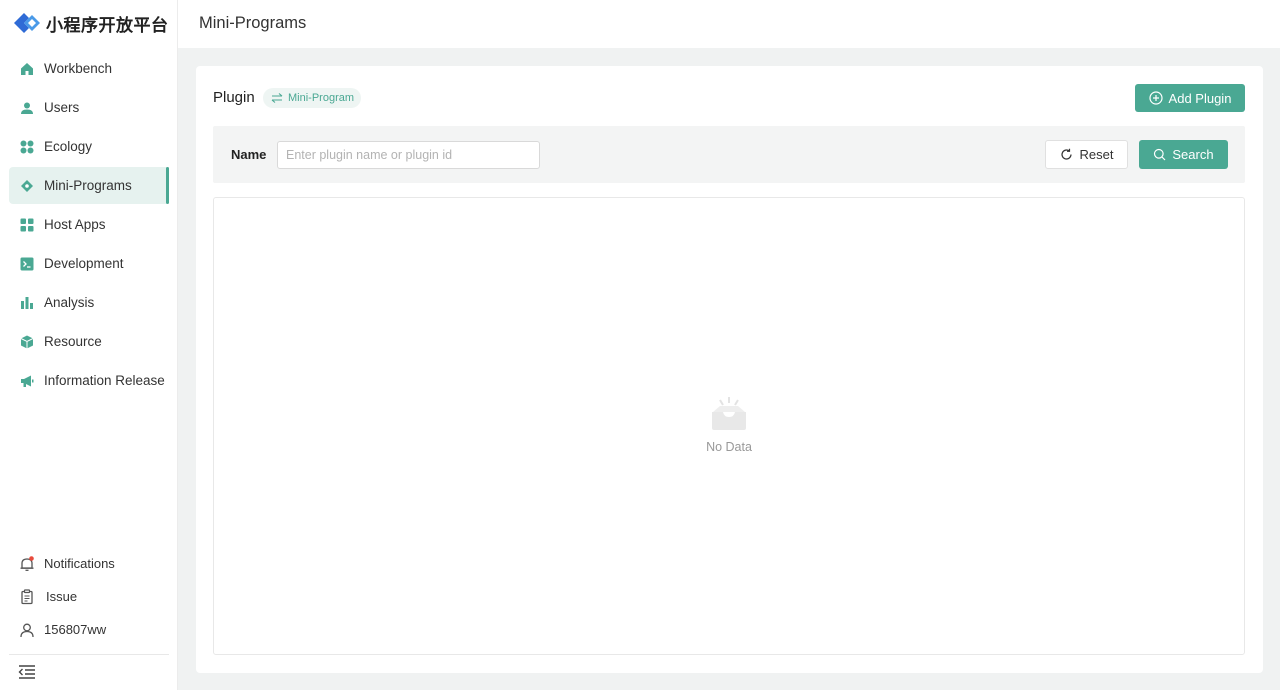 This screenshot has height=690, width=1280. What do you see at coordinates (253, 23) in the screenshot?
I see `page-title: Mini-Programs` at bounding box center [253, 23].